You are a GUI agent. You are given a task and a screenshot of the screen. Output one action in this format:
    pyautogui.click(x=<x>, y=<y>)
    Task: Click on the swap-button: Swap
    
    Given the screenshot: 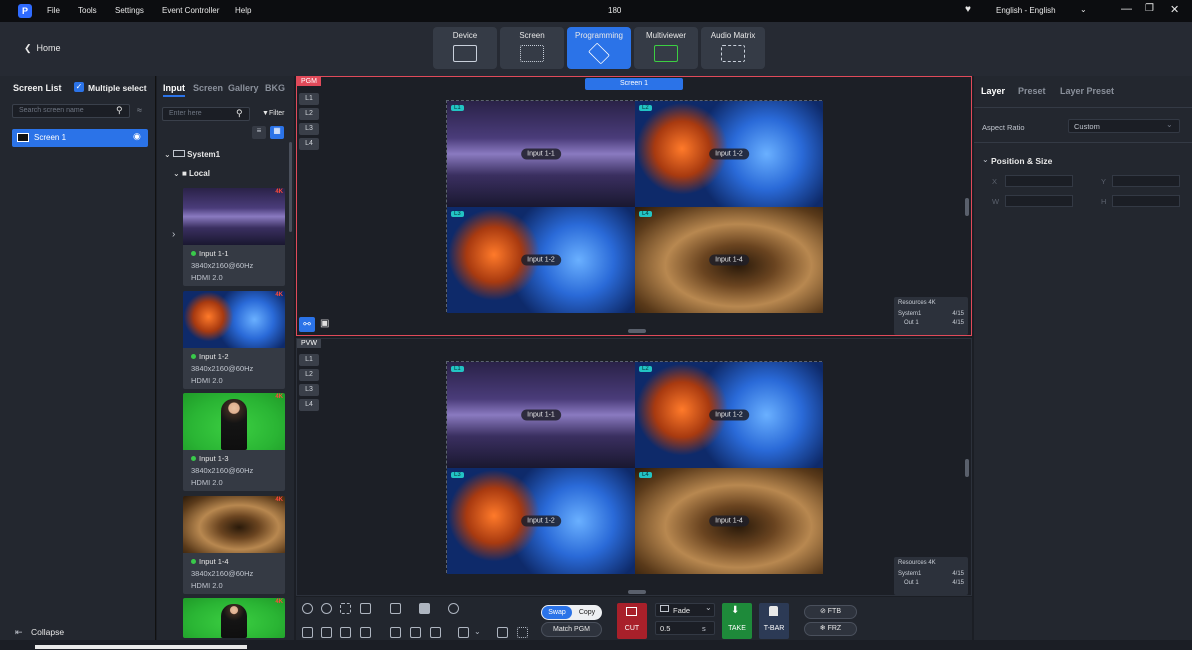 What is the action you would take?
    pyautogui.click(x=557, y=612)
    